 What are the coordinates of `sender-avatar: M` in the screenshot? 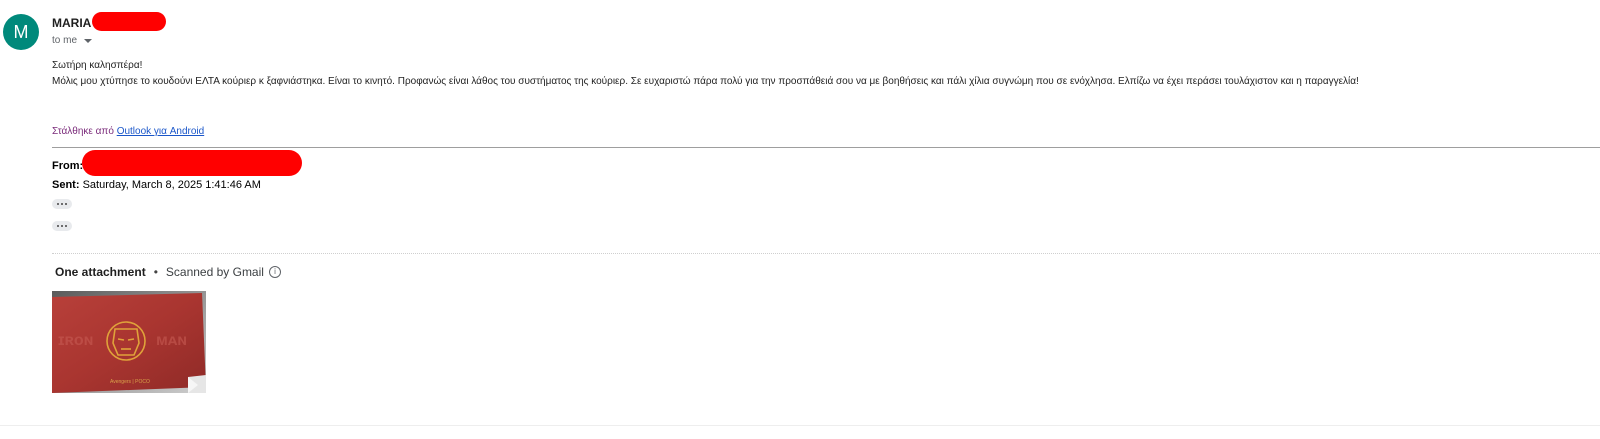 It's located at (21, 32).